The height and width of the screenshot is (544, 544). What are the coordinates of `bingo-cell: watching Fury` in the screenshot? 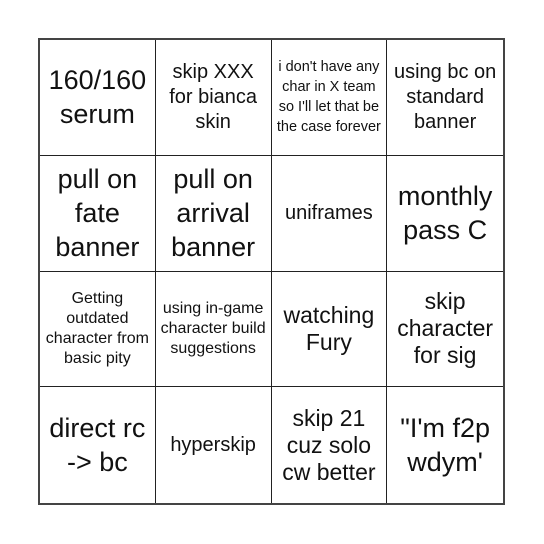 It's located at (329, 329).